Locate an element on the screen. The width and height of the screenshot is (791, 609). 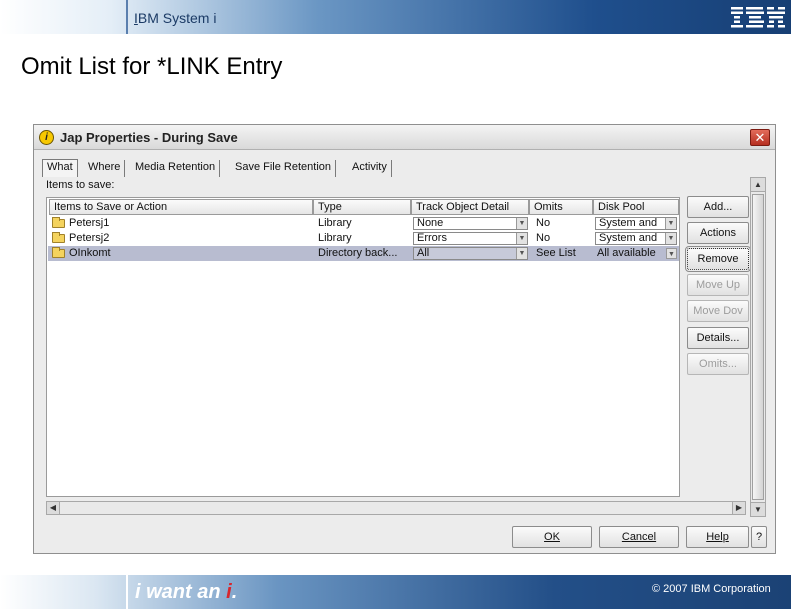
remove-button: Remove is located at coordinates (718, 259).